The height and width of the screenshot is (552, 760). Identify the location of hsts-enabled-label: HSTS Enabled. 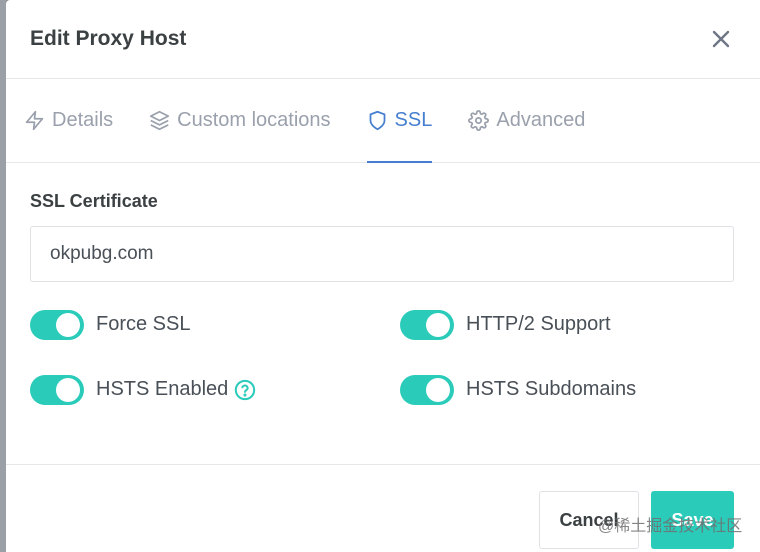
(162, 389).